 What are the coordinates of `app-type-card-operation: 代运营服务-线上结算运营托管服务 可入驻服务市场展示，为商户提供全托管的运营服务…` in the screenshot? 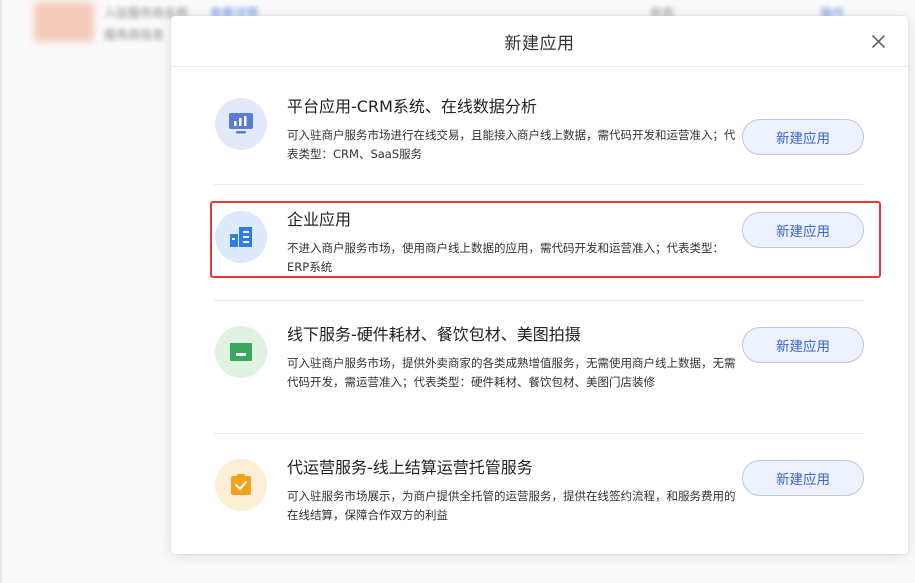 It's located at (539, 493).